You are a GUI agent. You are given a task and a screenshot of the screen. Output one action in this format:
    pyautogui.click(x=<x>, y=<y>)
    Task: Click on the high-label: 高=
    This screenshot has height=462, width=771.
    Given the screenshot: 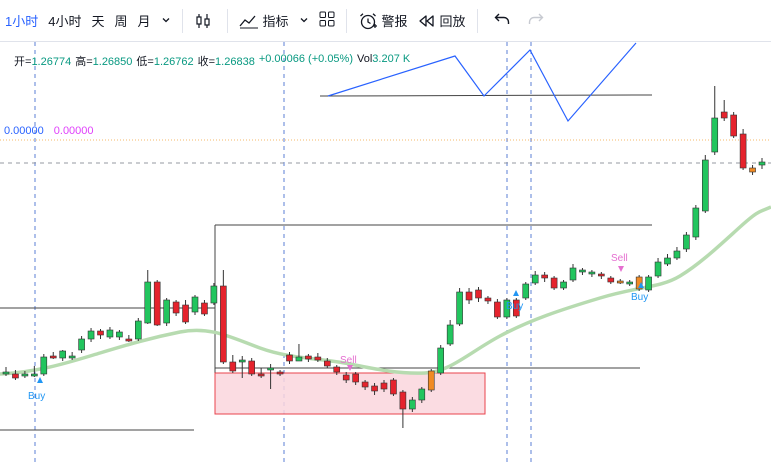 What is the action you would take?
    pyautogui.click(x=84, y=62)
    